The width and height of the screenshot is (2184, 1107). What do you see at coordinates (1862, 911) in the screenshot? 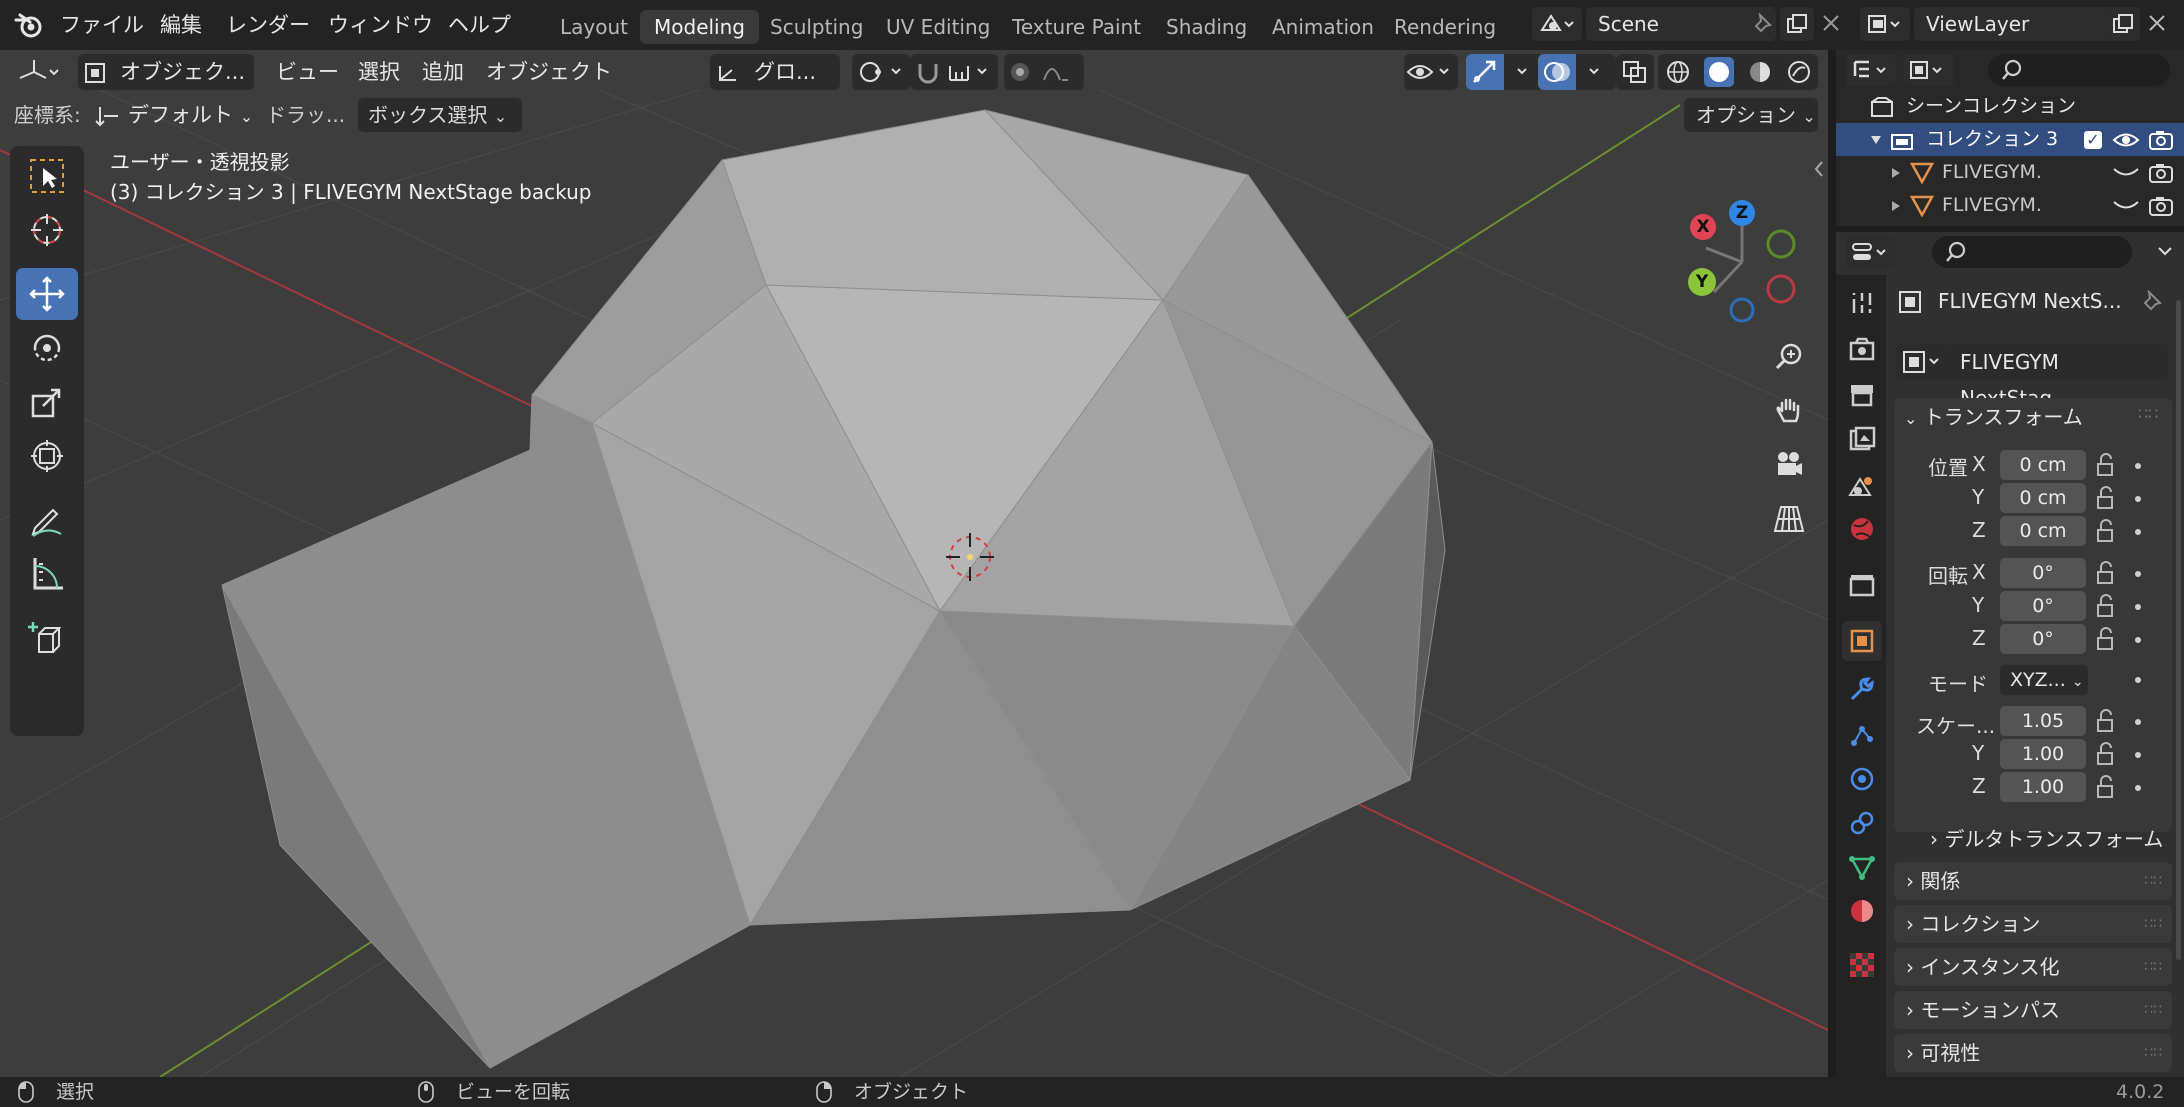
I see `material-tab-icon` at bounding box center [1862, 911].